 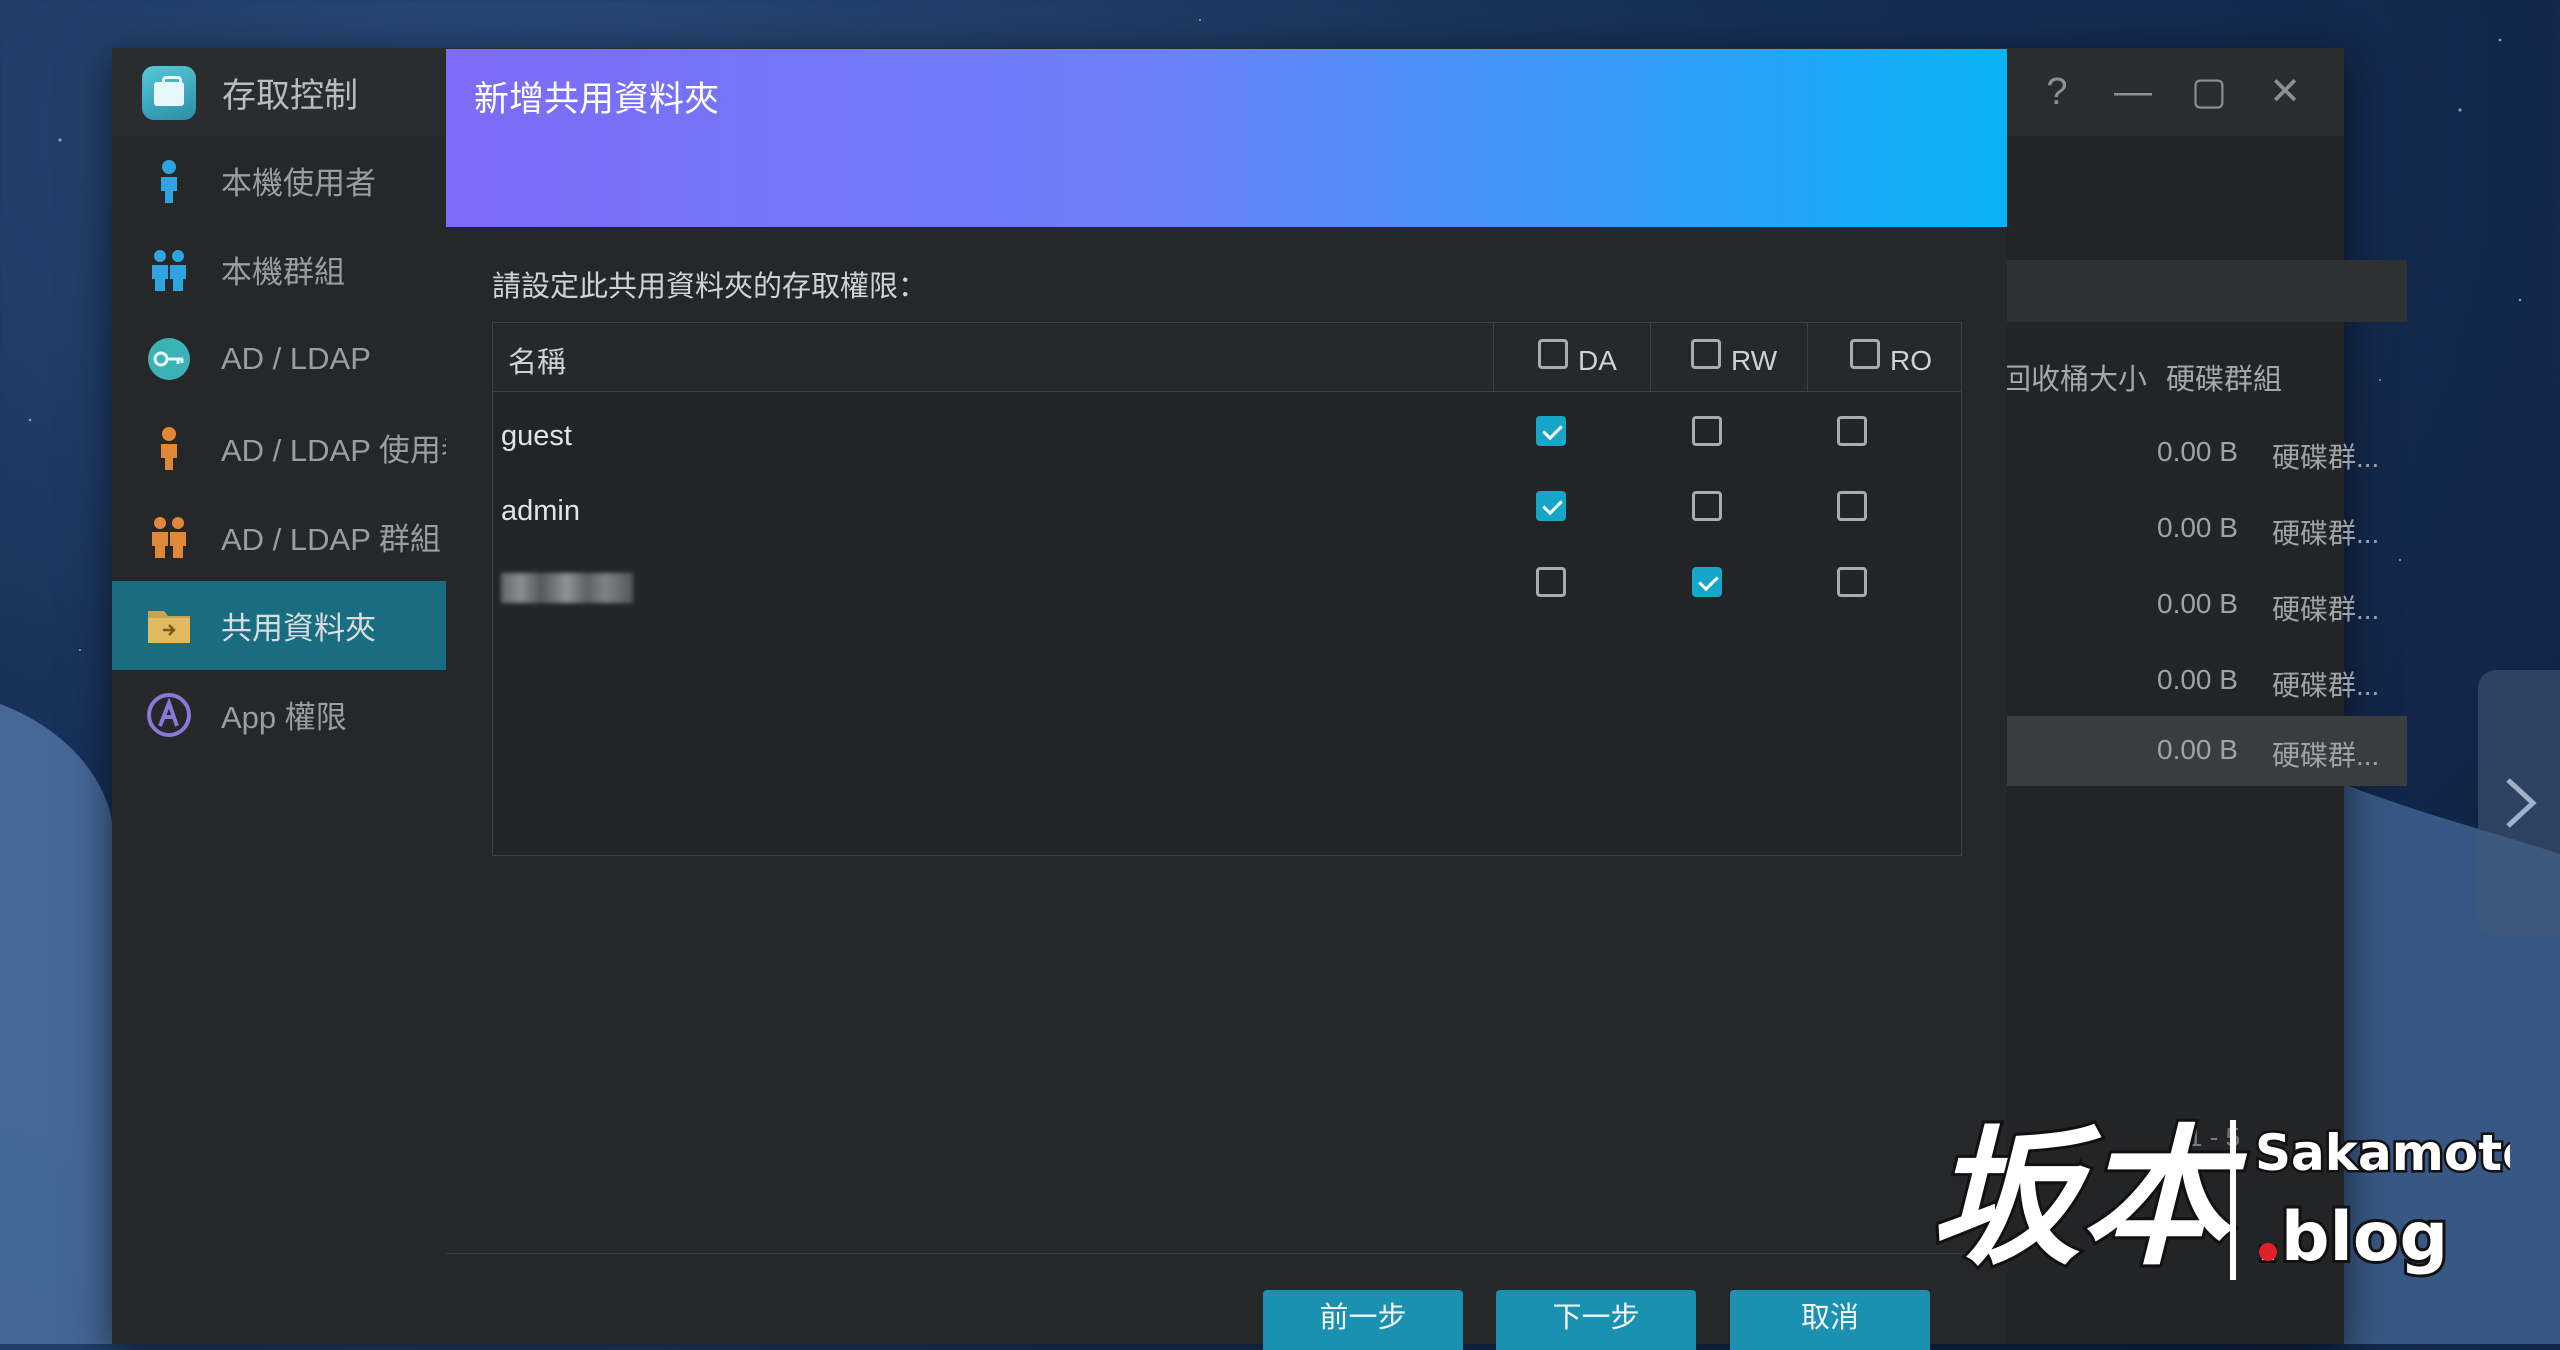 I want to click on table-row: admin, so click(x=1227, y=513).